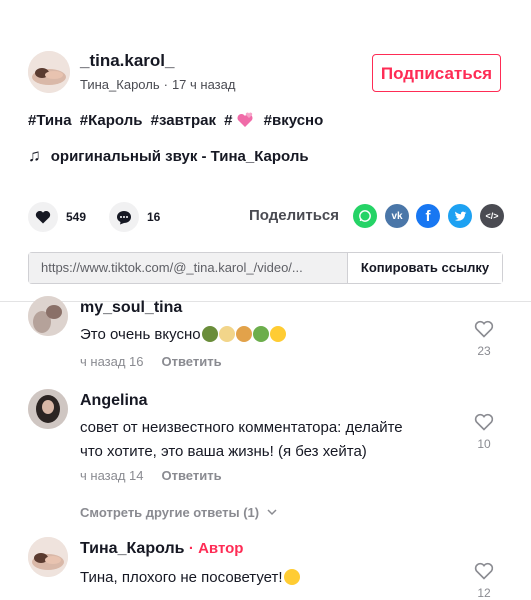 The image size is (531, 600). Describe the element at coordinates (170, 512) in the screenshot. I see `more-replies-label: Смотреть другие ответы (1)` at that location.